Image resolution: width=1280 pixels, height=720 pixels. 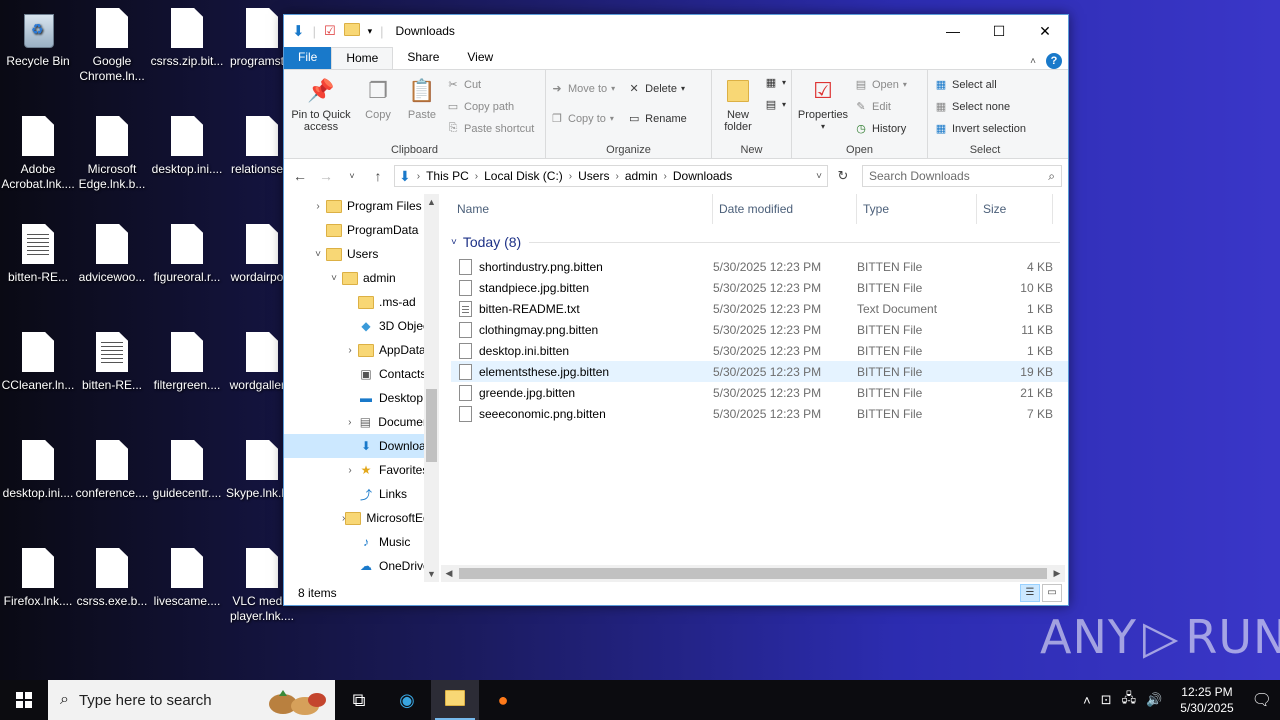 I want to click on collapse-ribbon-icon: ˄, so click(x=1033, y=61).